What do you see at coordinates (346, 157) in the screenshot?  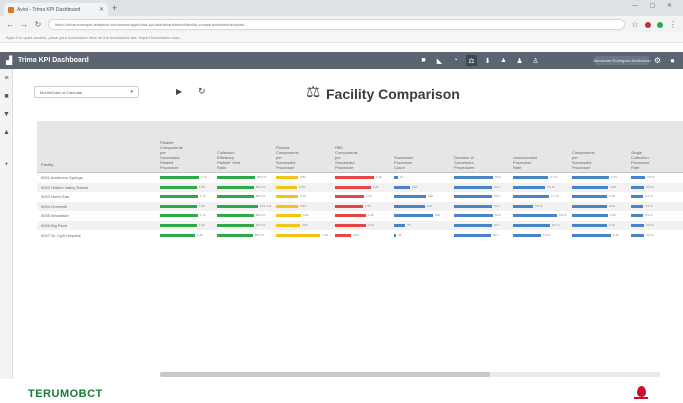 I see `column-header: RBC Components per Successful Procedure` at bounding box center [346, 157].